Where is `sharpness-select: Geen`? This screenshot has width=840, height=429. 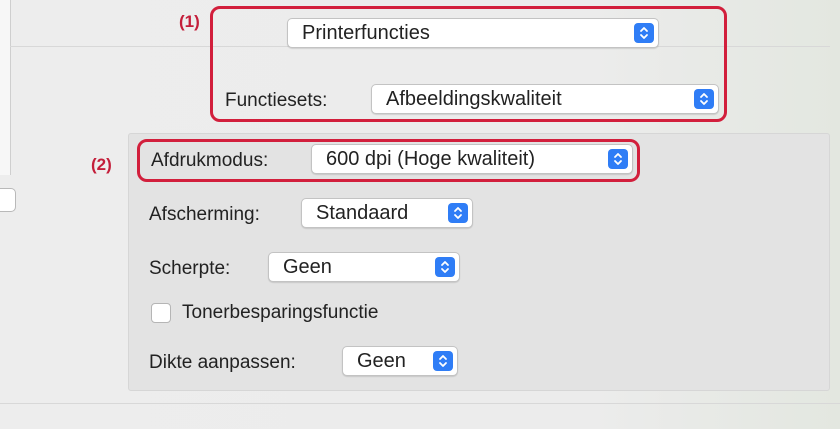
sharpness-select: Geen is located at coordinates (364, 267).